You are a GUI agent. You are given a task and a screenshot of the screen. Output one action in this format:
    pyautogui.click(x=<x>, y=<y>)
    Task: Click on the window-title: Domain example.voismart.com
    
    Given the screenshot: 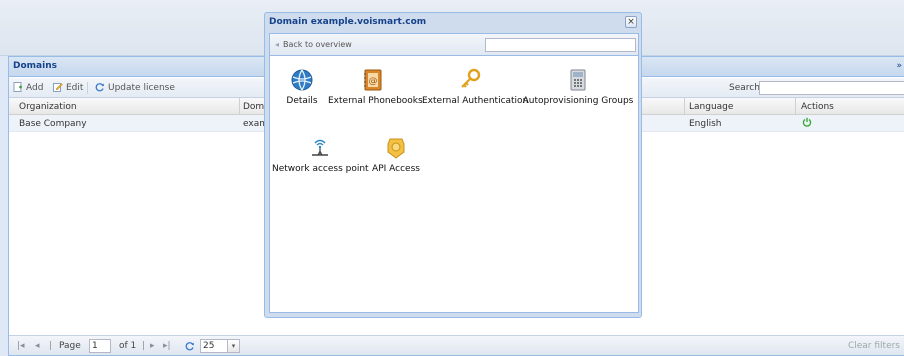 What is the action you would take?
    pyautogui.click(x=348, y=22)
    